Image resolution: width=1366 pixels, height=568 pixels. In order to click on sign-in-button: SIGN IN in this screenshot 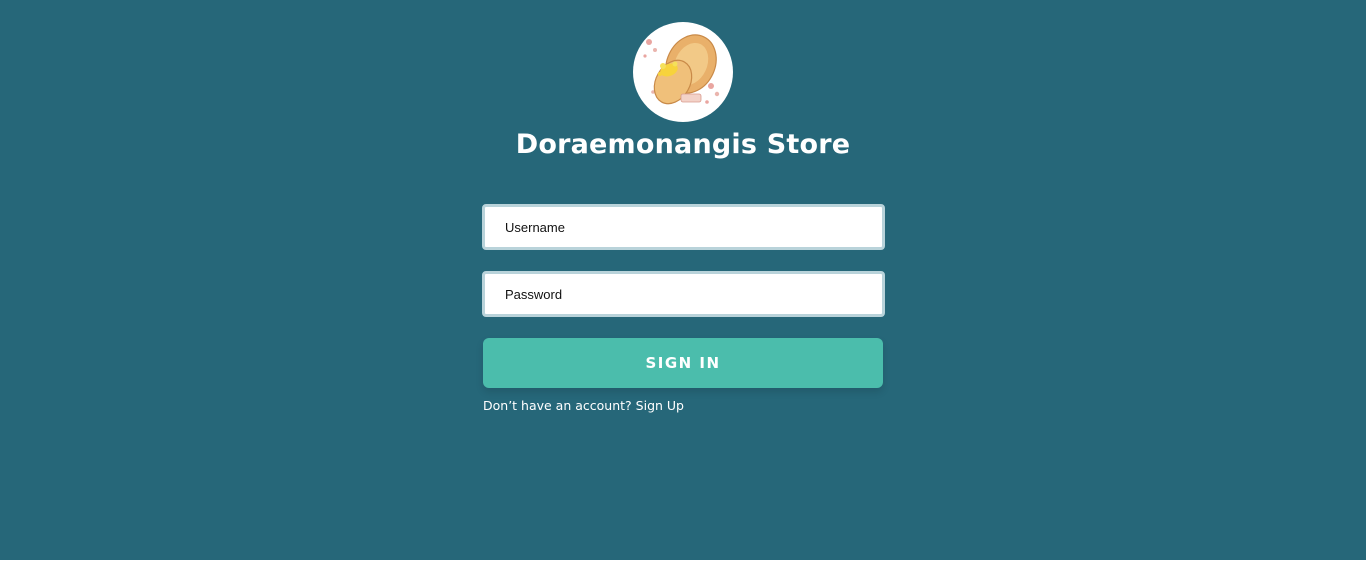, I will do `click(683, 363)`.